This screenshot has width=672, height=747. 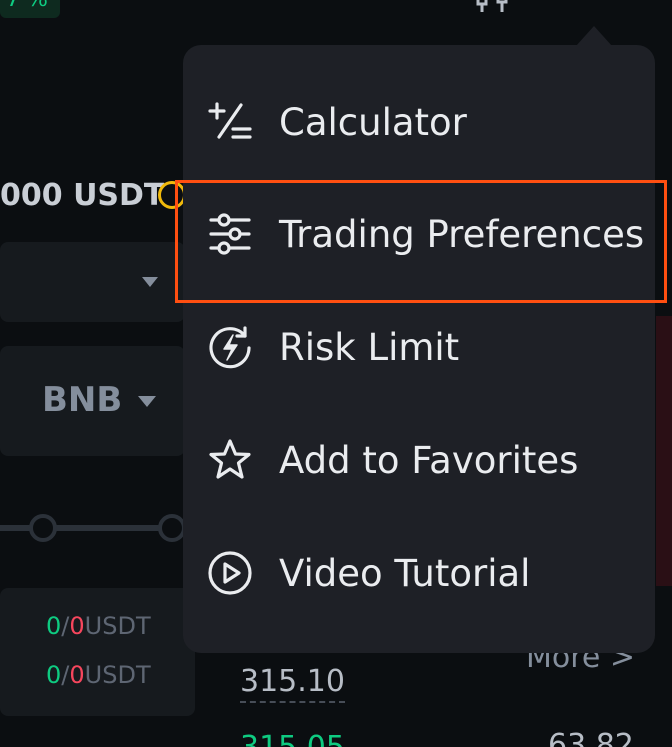 I want to click on max-buy-value: 0, so click(x=54, y=675).